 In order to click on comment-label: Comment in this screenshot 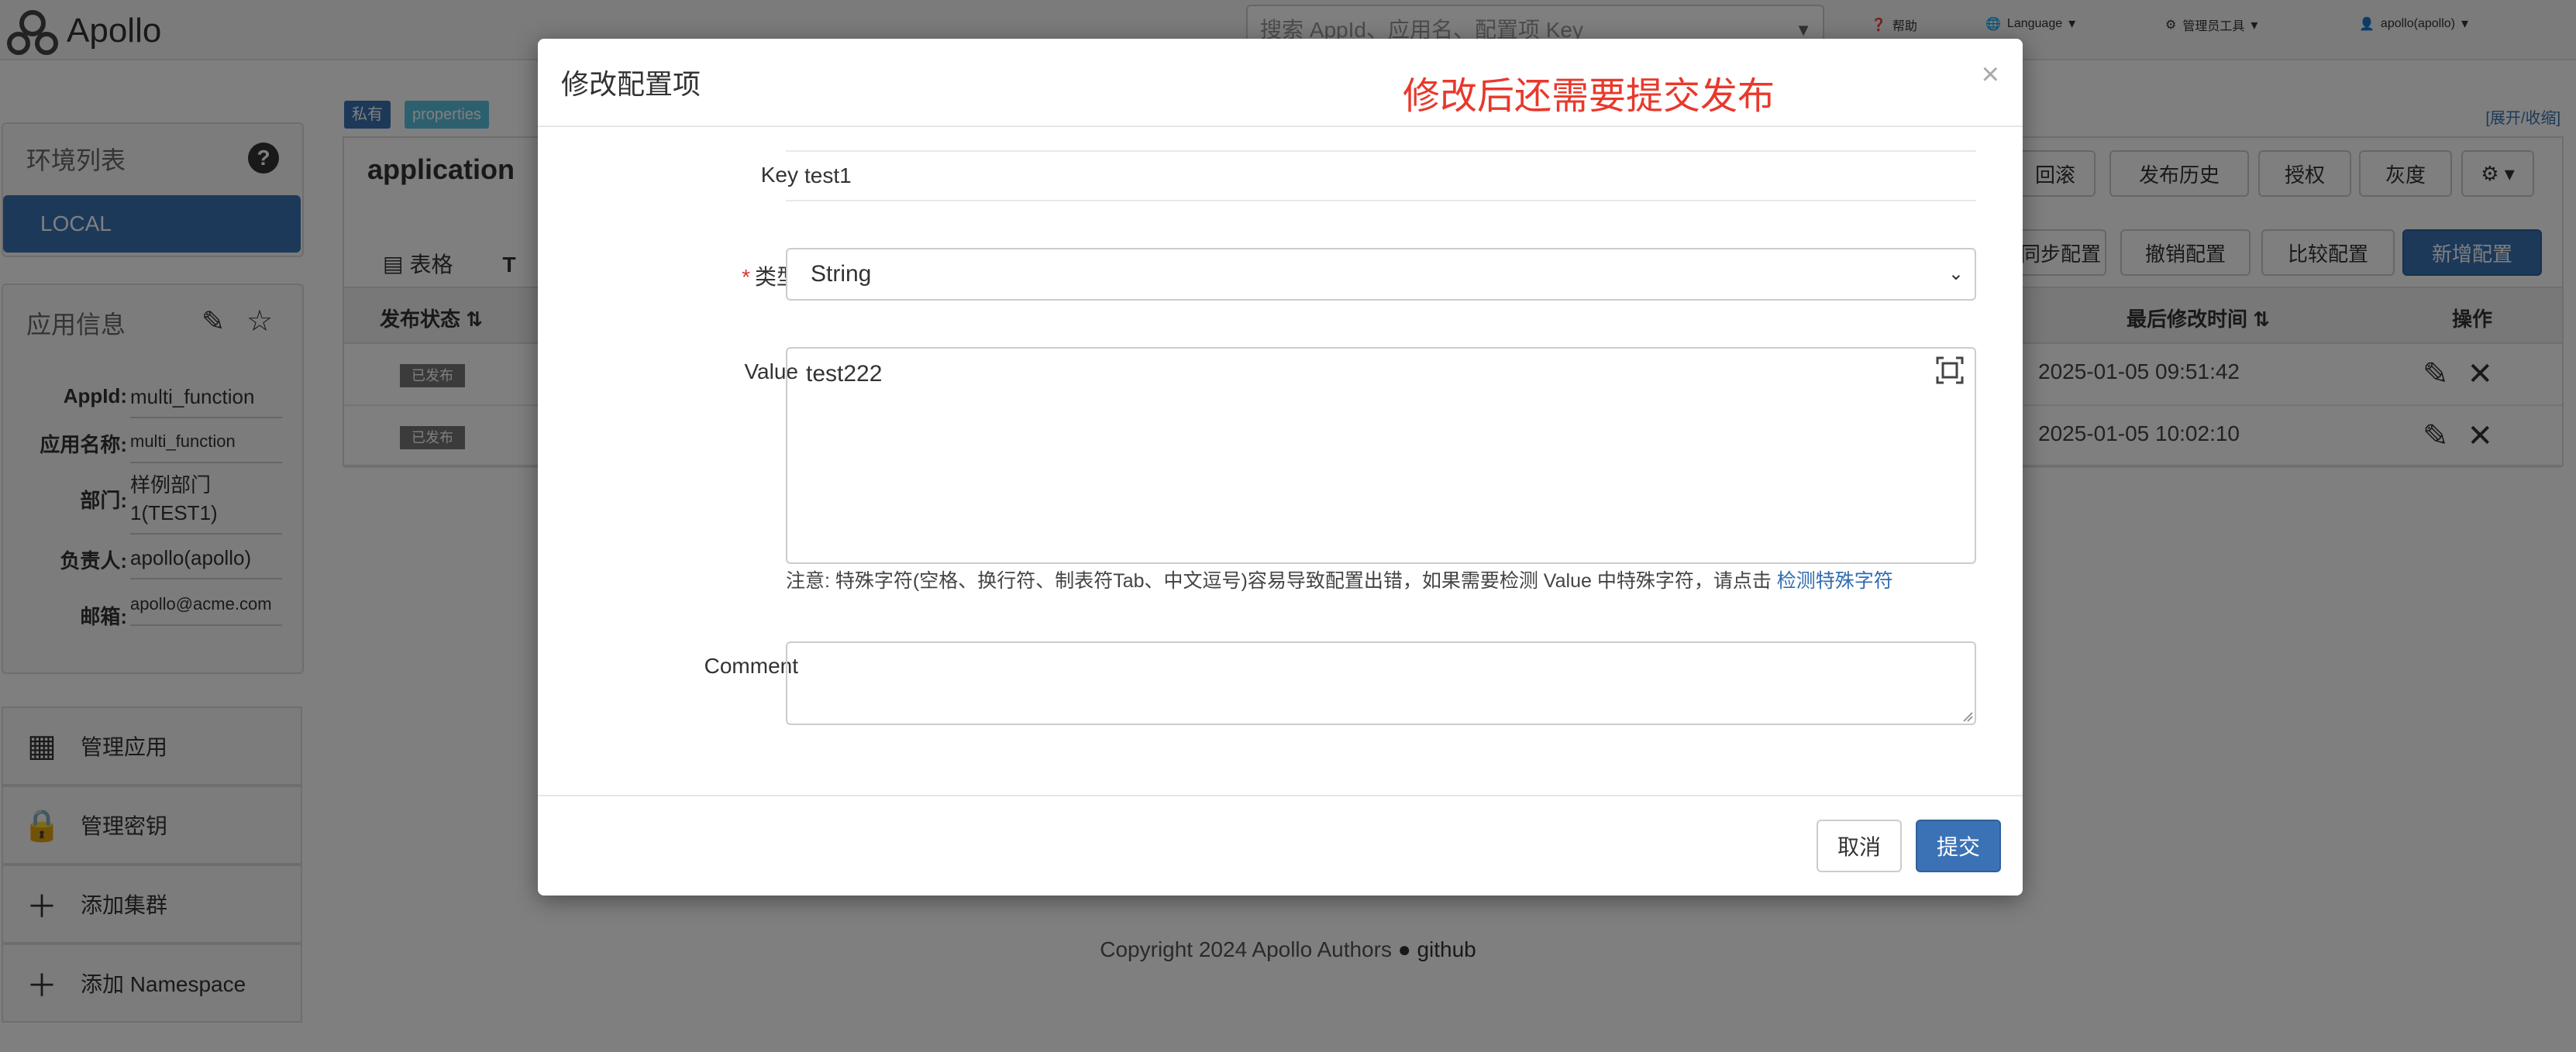, I will do `click(751, 666)`.